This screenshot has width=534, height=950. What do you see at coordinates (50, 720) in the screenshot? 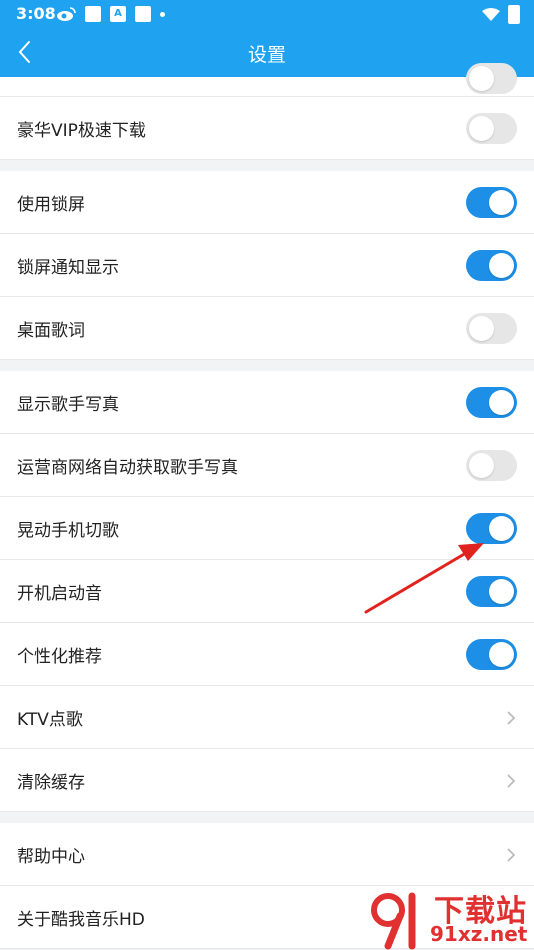
I see `row-label: KTV点歌` at bounding box center [50, 720].